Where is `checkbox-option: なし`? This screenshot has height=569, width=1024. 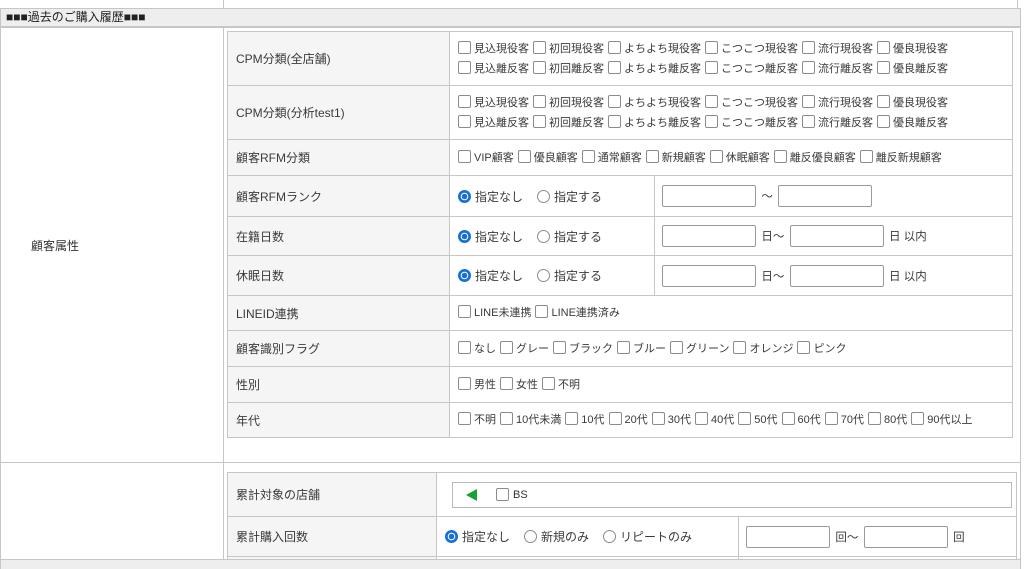 checkbox-option: なし is located at coordinates (477, 349).